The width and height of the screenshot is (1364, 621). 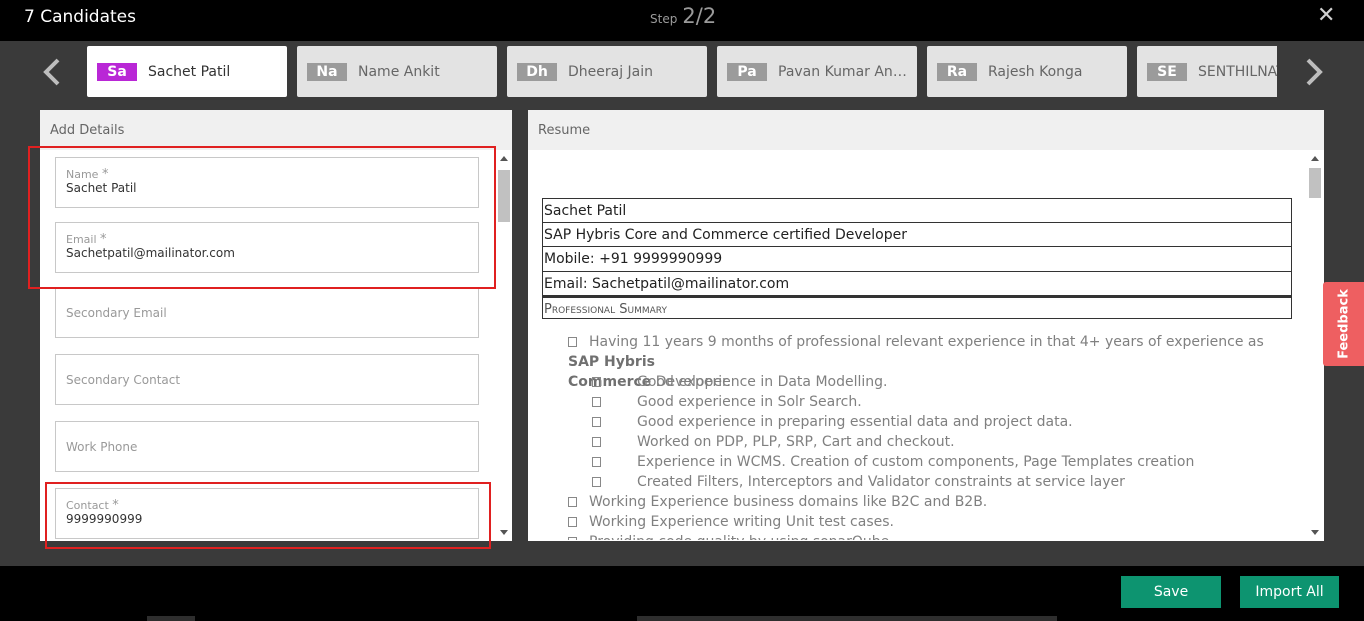 I want to click on secondary-contact-field: Secondary Contact, so click(x=267, y=379).